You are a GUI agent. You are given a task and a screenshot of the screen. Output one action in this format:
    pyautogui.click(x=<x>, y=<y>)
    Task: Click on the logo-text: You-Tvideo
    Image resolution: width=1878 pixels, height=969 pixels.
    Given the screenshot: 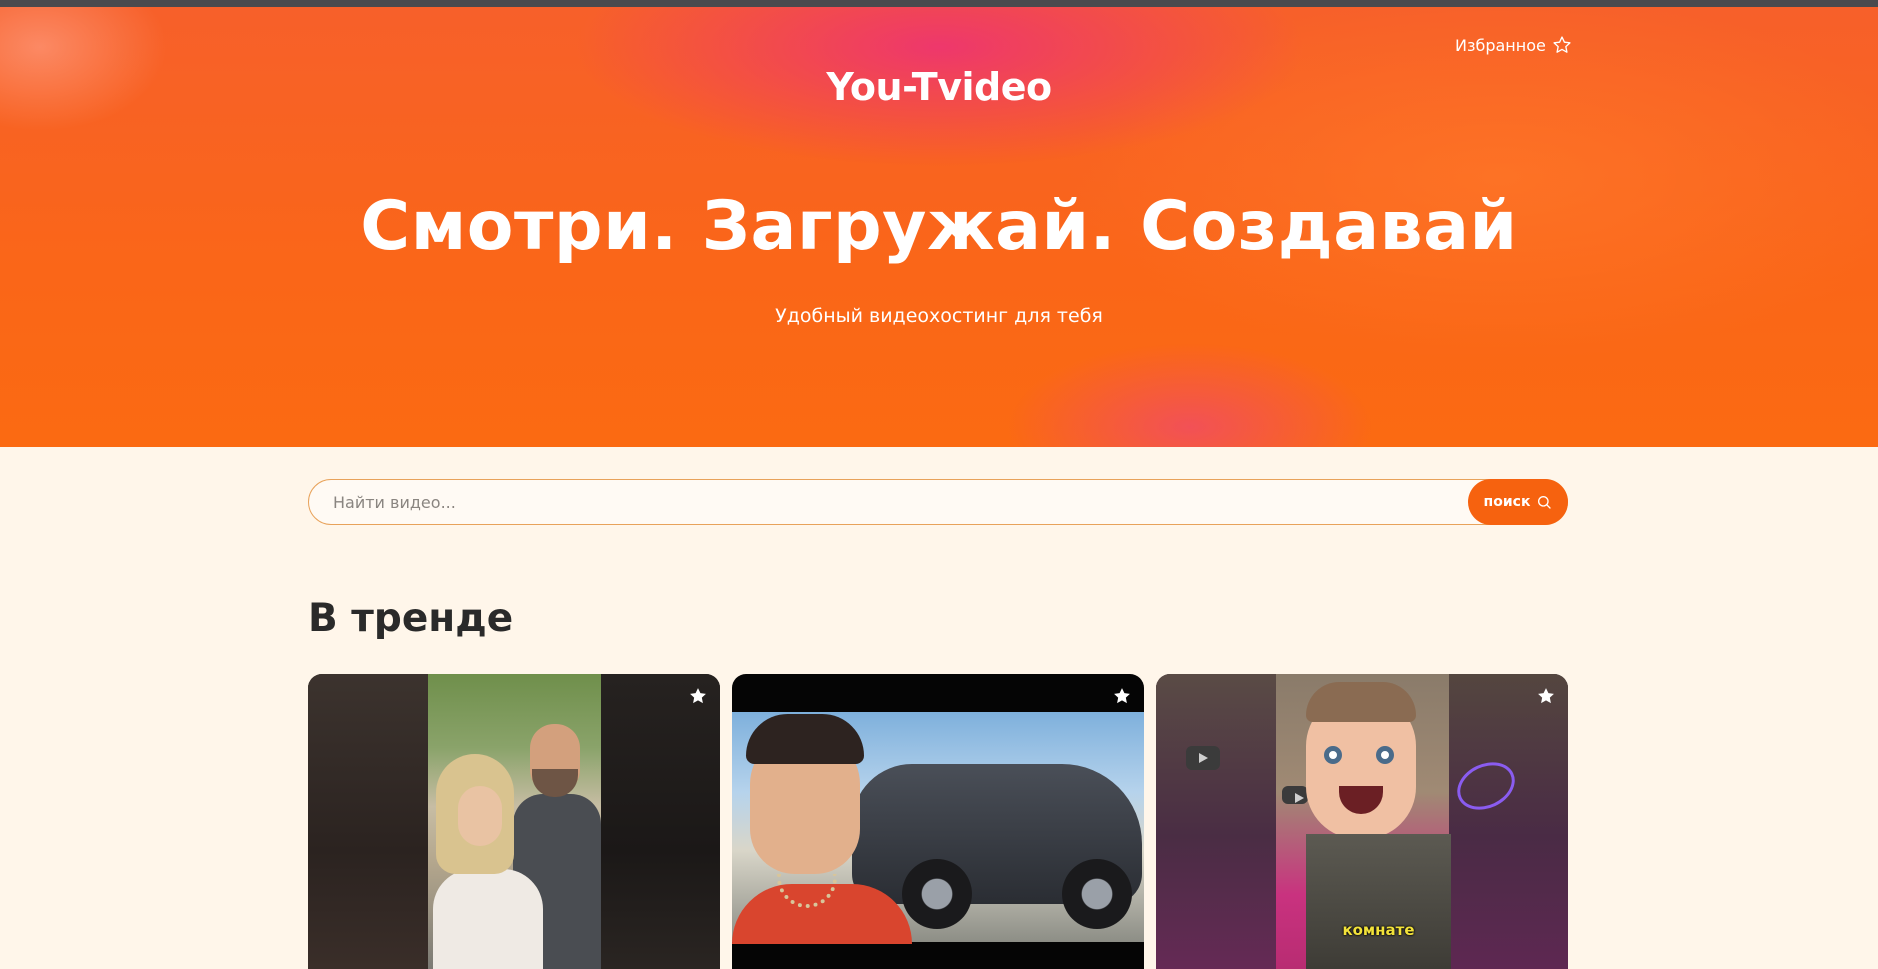 What is the action you would take?
    pyautogui.click(x=939, y=87)
    